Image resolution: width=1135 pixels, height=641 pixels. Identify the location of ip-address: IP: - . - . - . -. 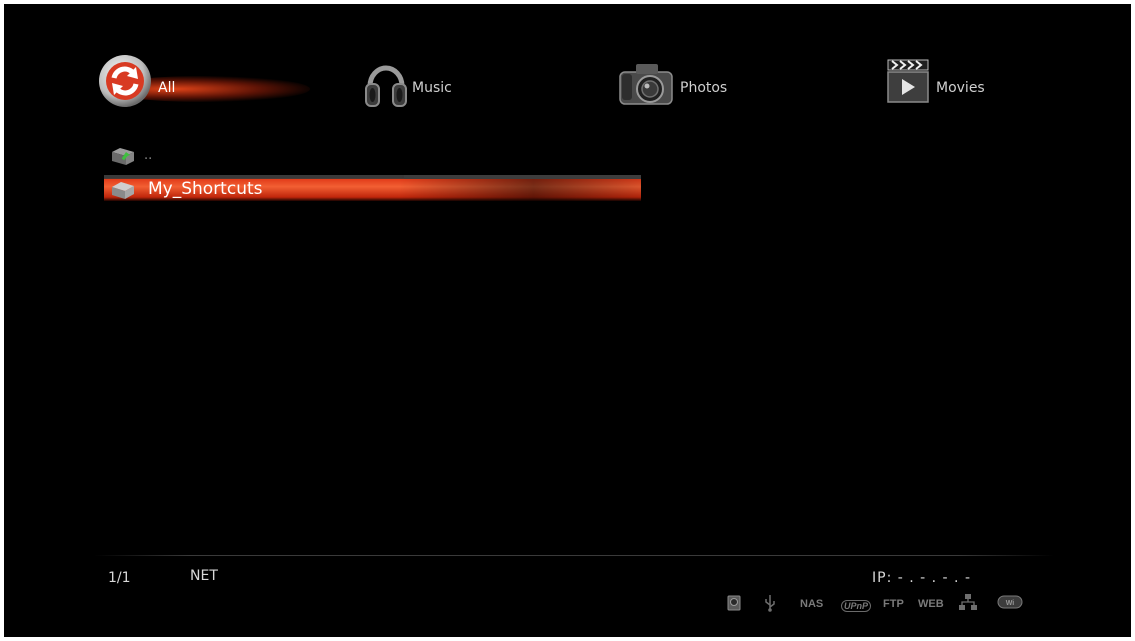
(921, 578).